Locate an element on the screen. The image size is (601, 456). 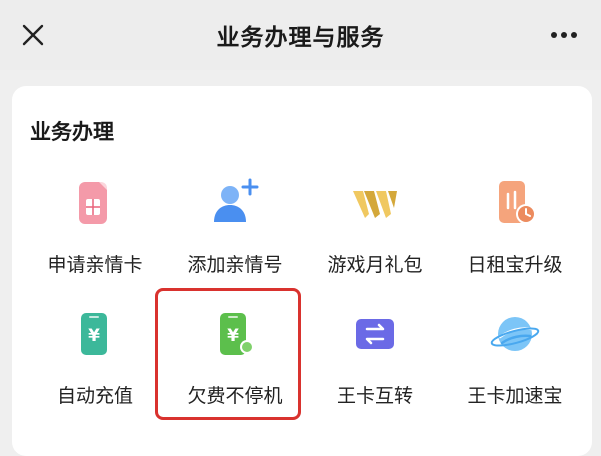
add-user-icon is located at coordinates (235, 203).